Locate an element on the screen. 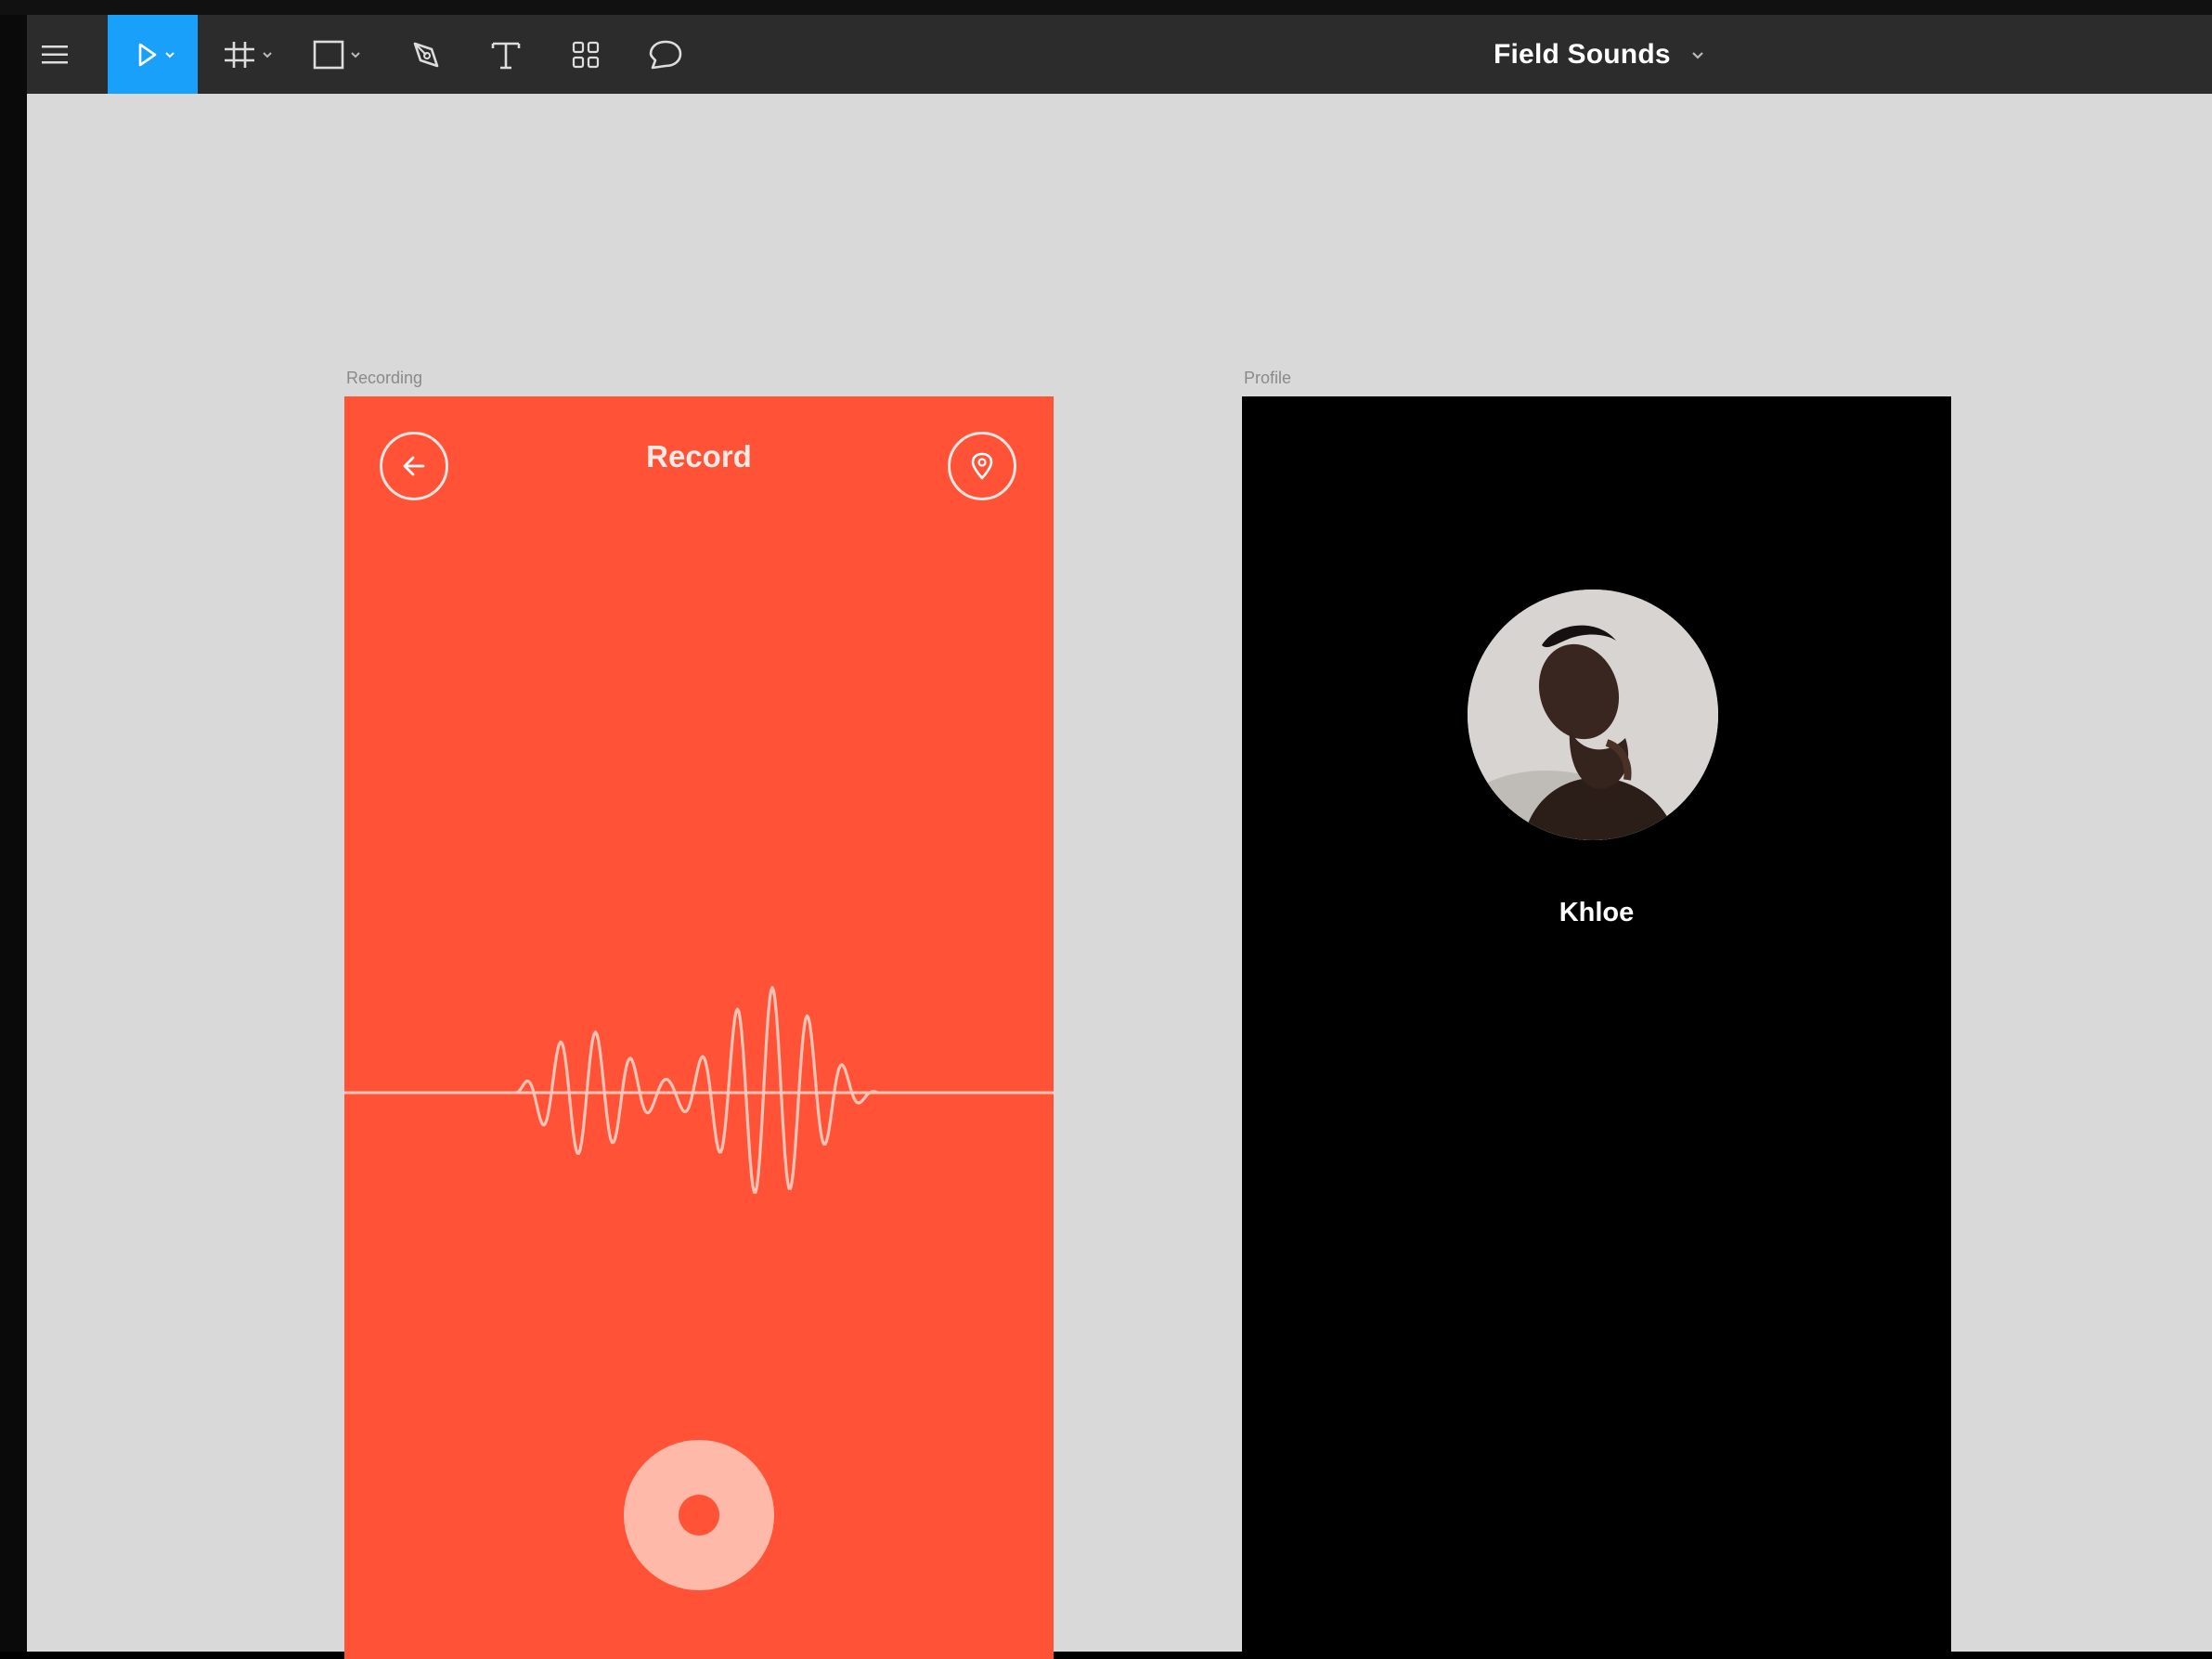 The width and height of the screenshot is (2212, 1659). main-menu-button is located at coordinates (55, 54).